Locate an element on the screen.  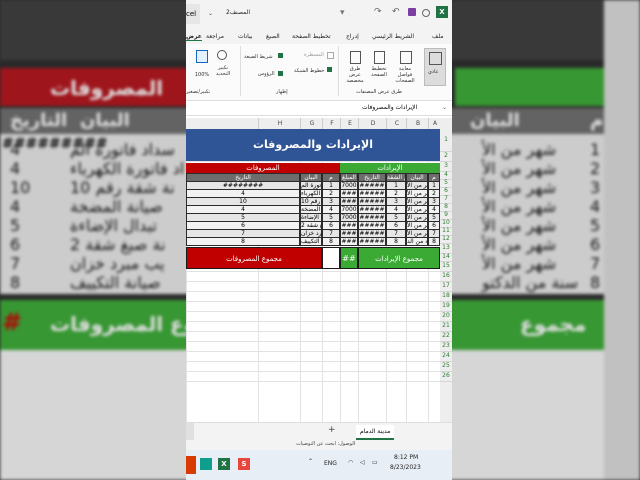
bg-expense-row: نة صبغ شقة 2 is located at coordinates (118, 244).